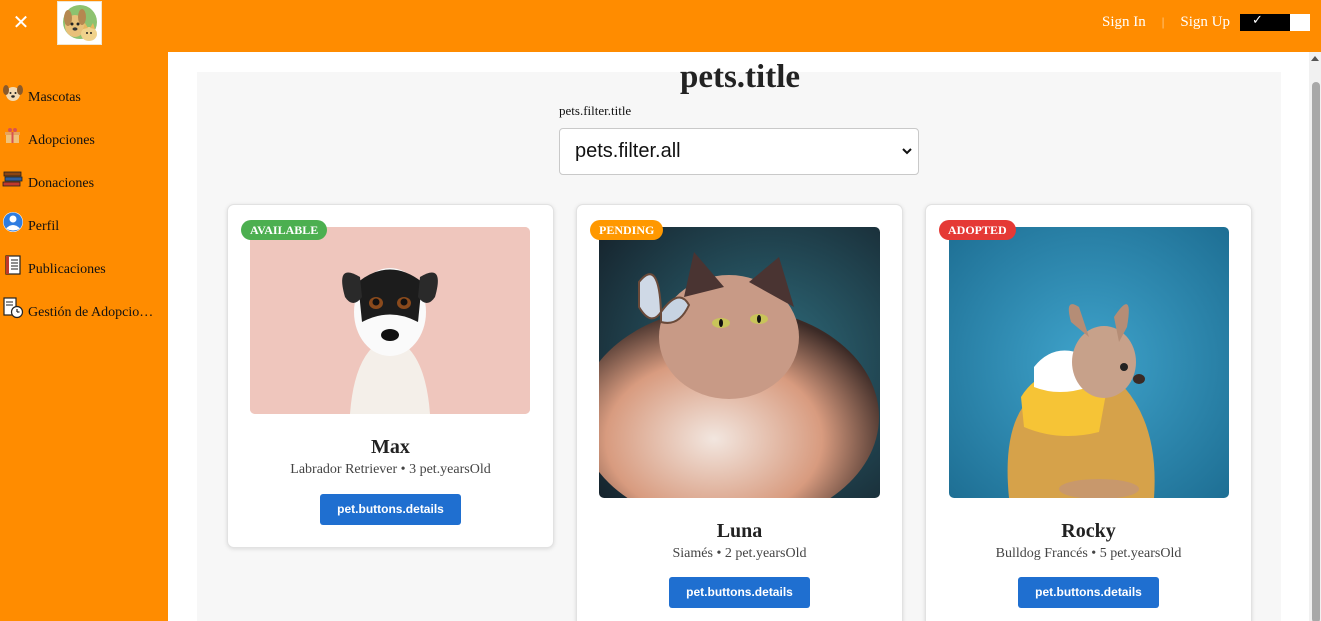  I want to click on toggle-track, so click(1265, 22).